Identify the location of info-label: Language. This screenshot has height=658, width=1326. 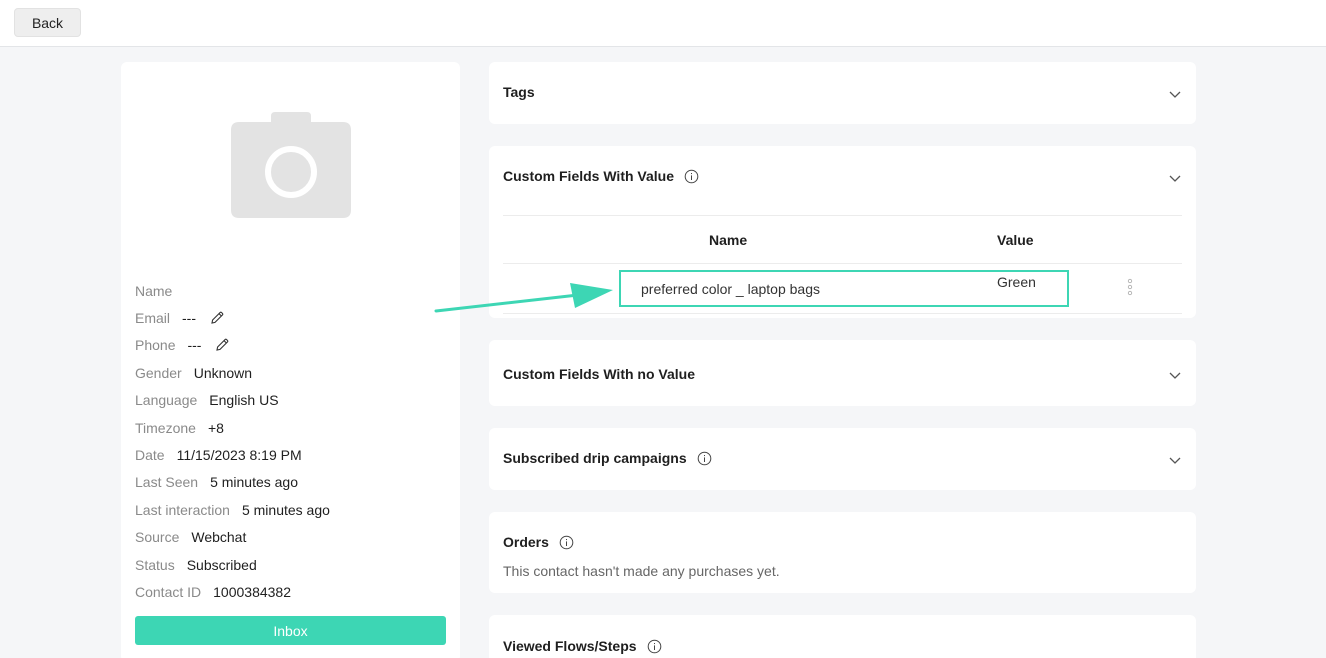
(166, 400).